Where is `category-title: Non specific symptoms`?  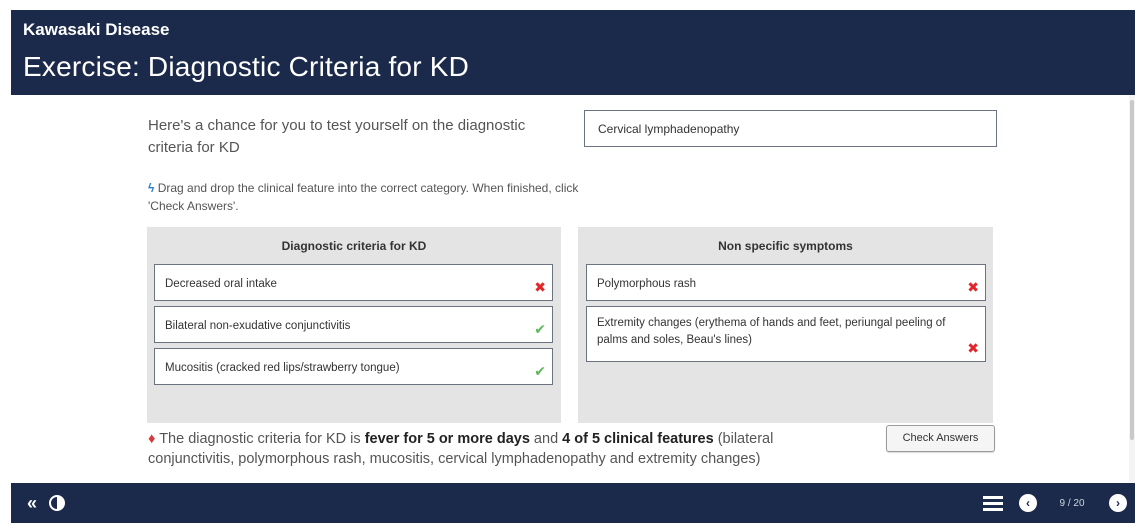 category-title: Non specific symptoms is located at coordinates (785, 246).